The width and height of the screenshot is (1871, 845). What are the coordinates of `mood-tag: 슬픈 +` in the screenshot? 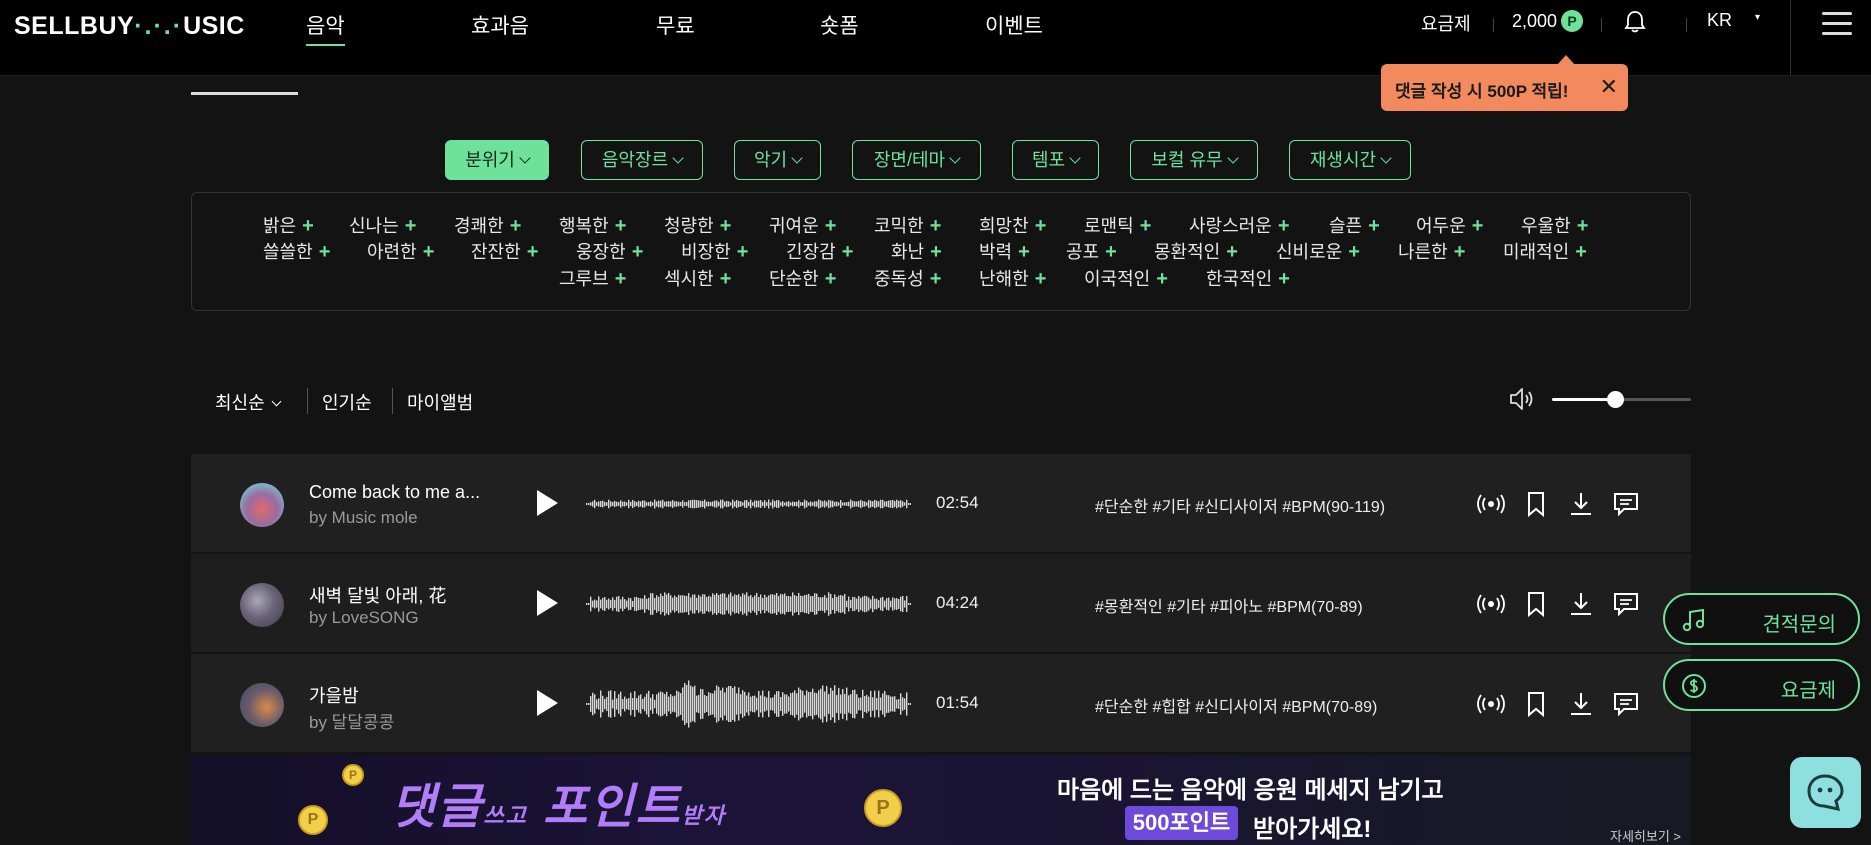 It's located at (1354, 225).